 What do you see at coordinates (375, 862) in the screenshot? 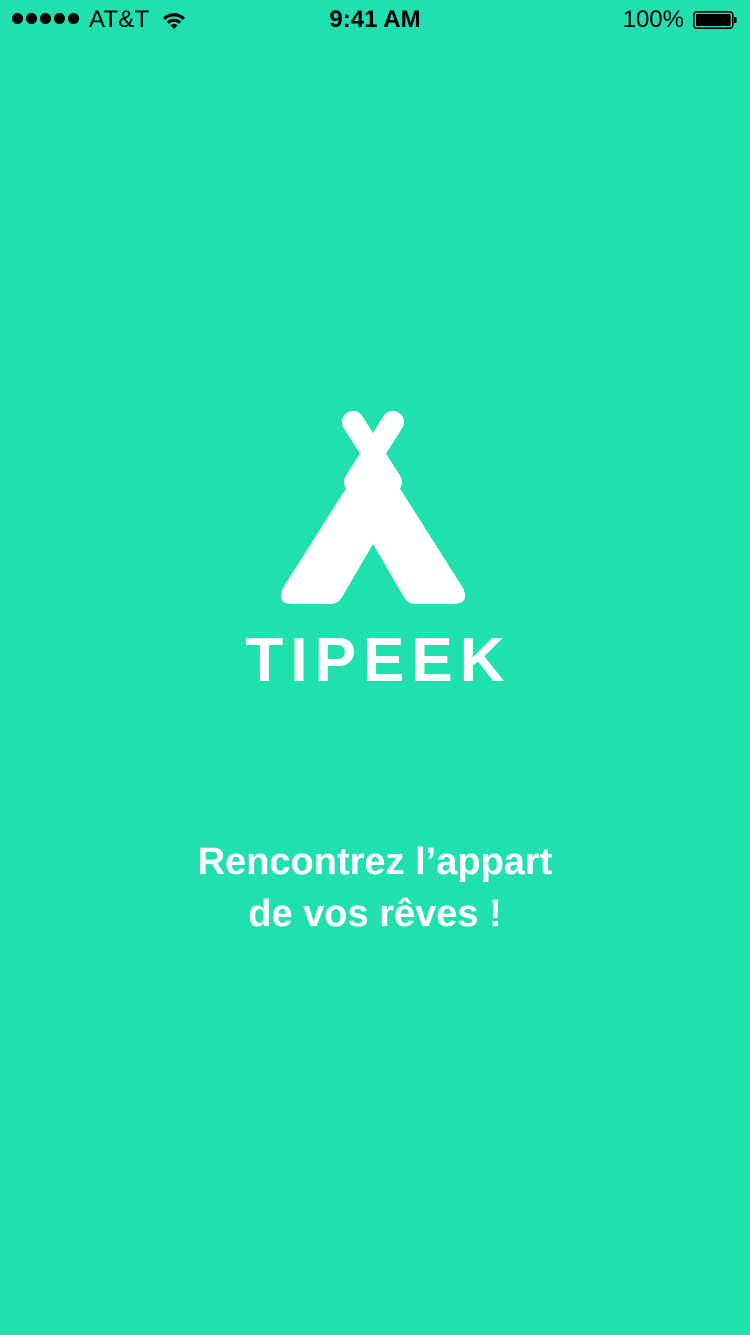
I see `tagline-line-1: Rencontrez l’appart` at bounding box center [375, 862].